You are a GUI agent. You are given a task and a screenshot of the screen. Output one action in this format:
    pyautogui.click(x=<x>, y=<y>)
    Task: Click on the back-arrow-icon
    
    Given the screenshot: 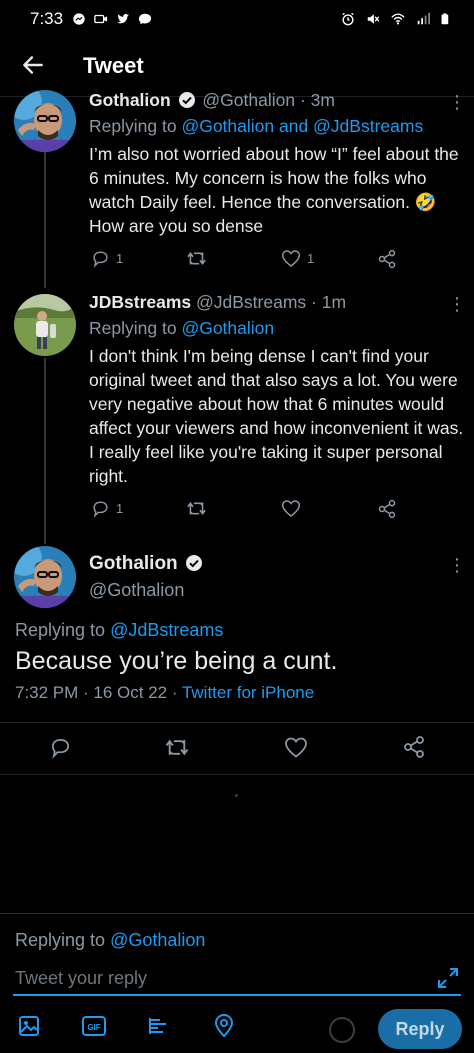 What is the action you would take?
    pyautogui.click(x=33, y=65)
    